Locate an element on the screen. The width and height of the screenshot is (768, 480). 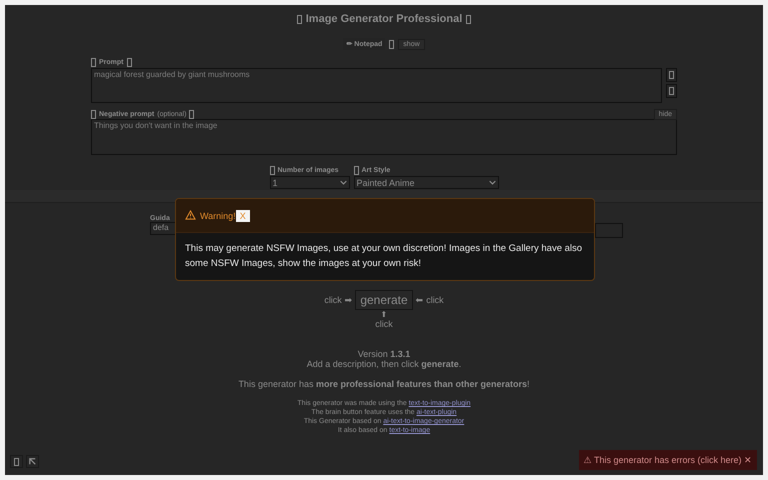
arrow-icon is located at coordinates (32, 461).